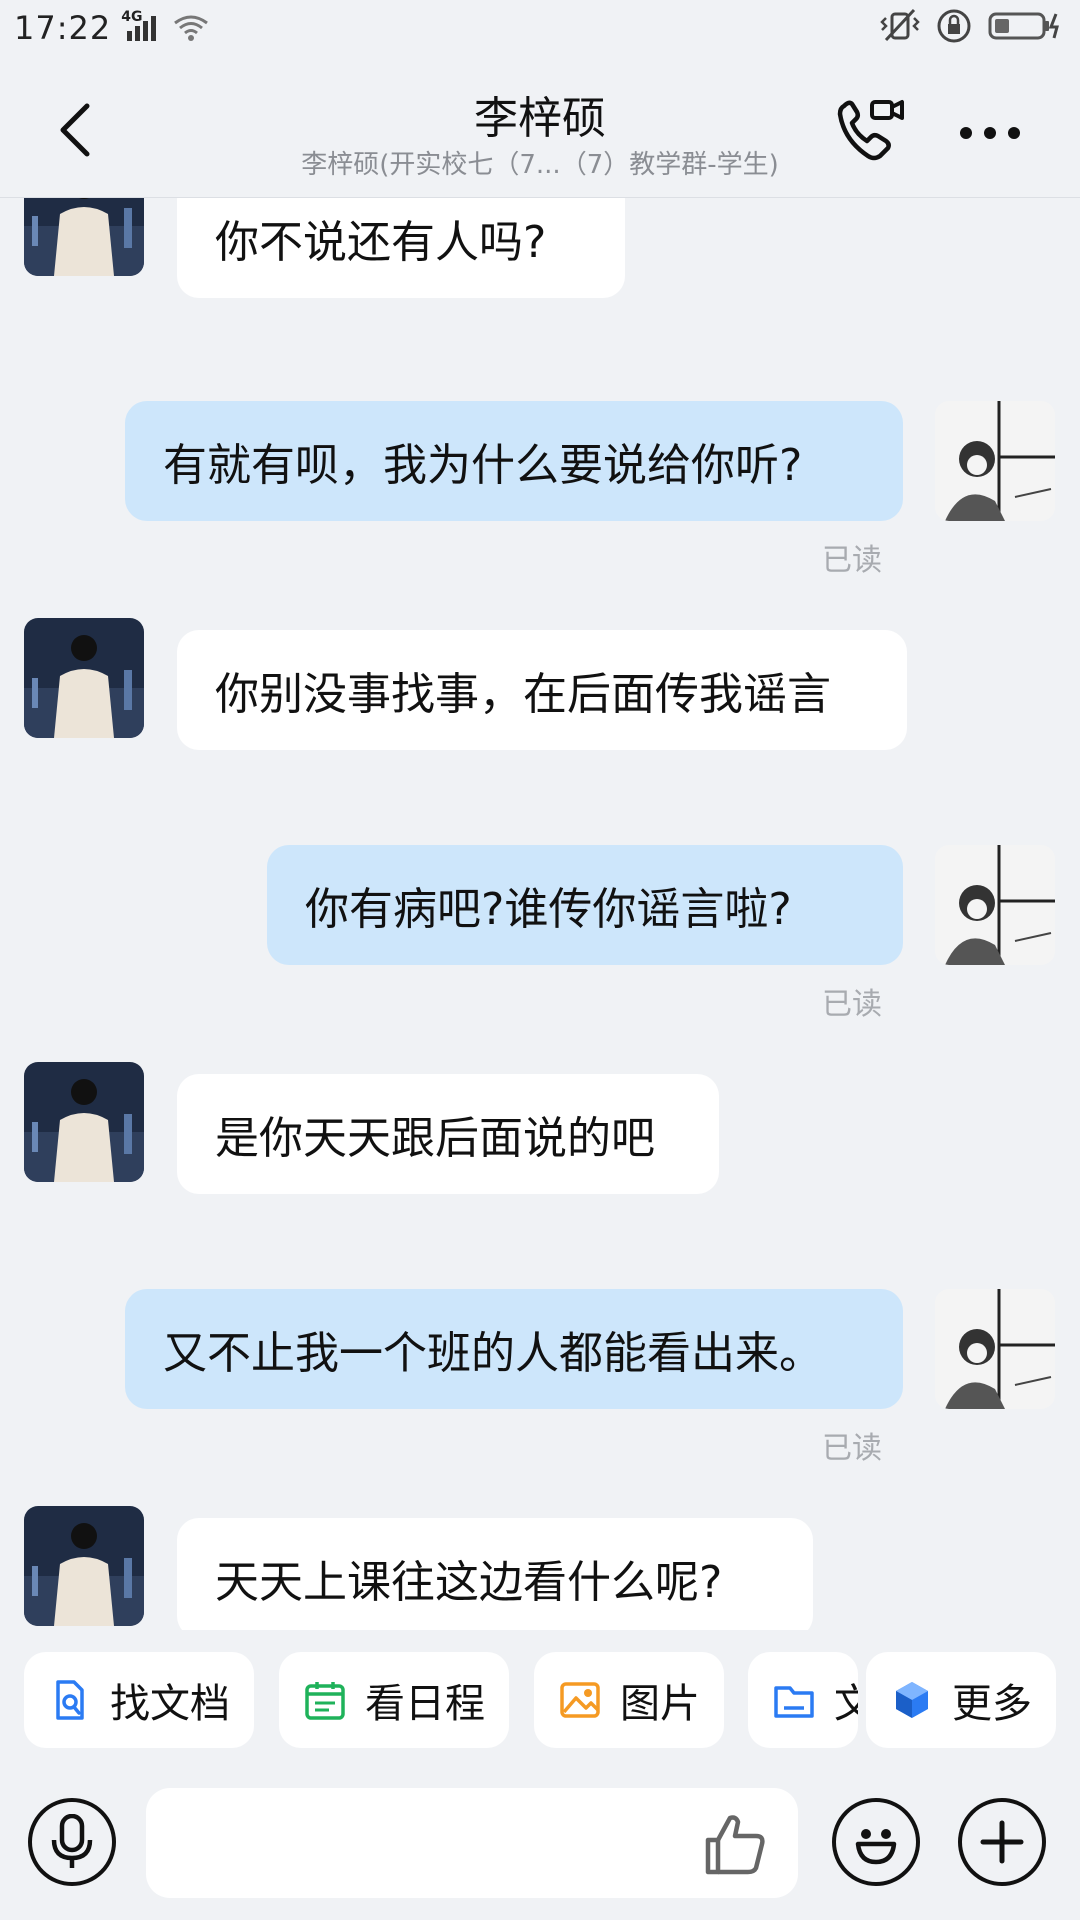 This screenshot has width=1080, height=1920. Describe the element at coordinates (170, 1704) in the screenshot. I see `chip-label: 找文档` at that location.